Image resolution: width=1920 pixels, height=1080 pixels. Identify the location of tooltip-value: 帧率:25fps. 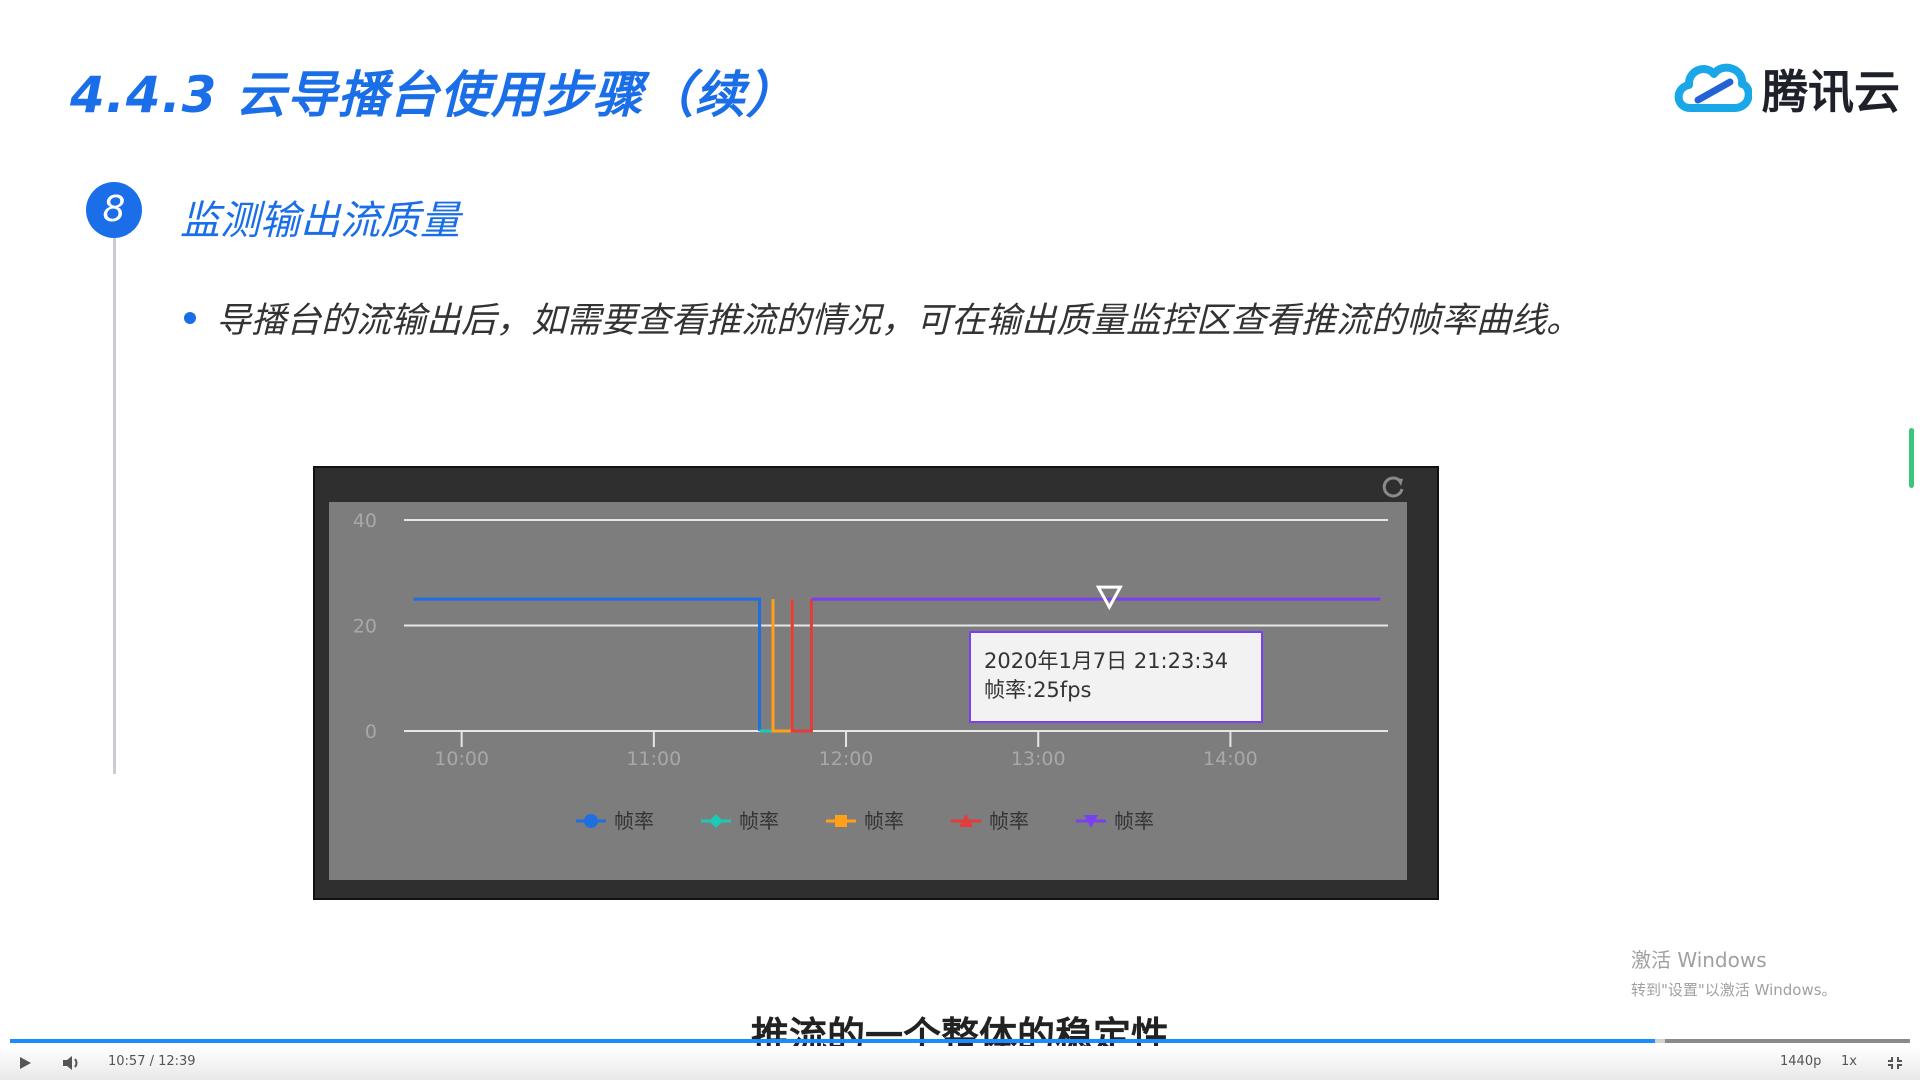
(1037, 690).